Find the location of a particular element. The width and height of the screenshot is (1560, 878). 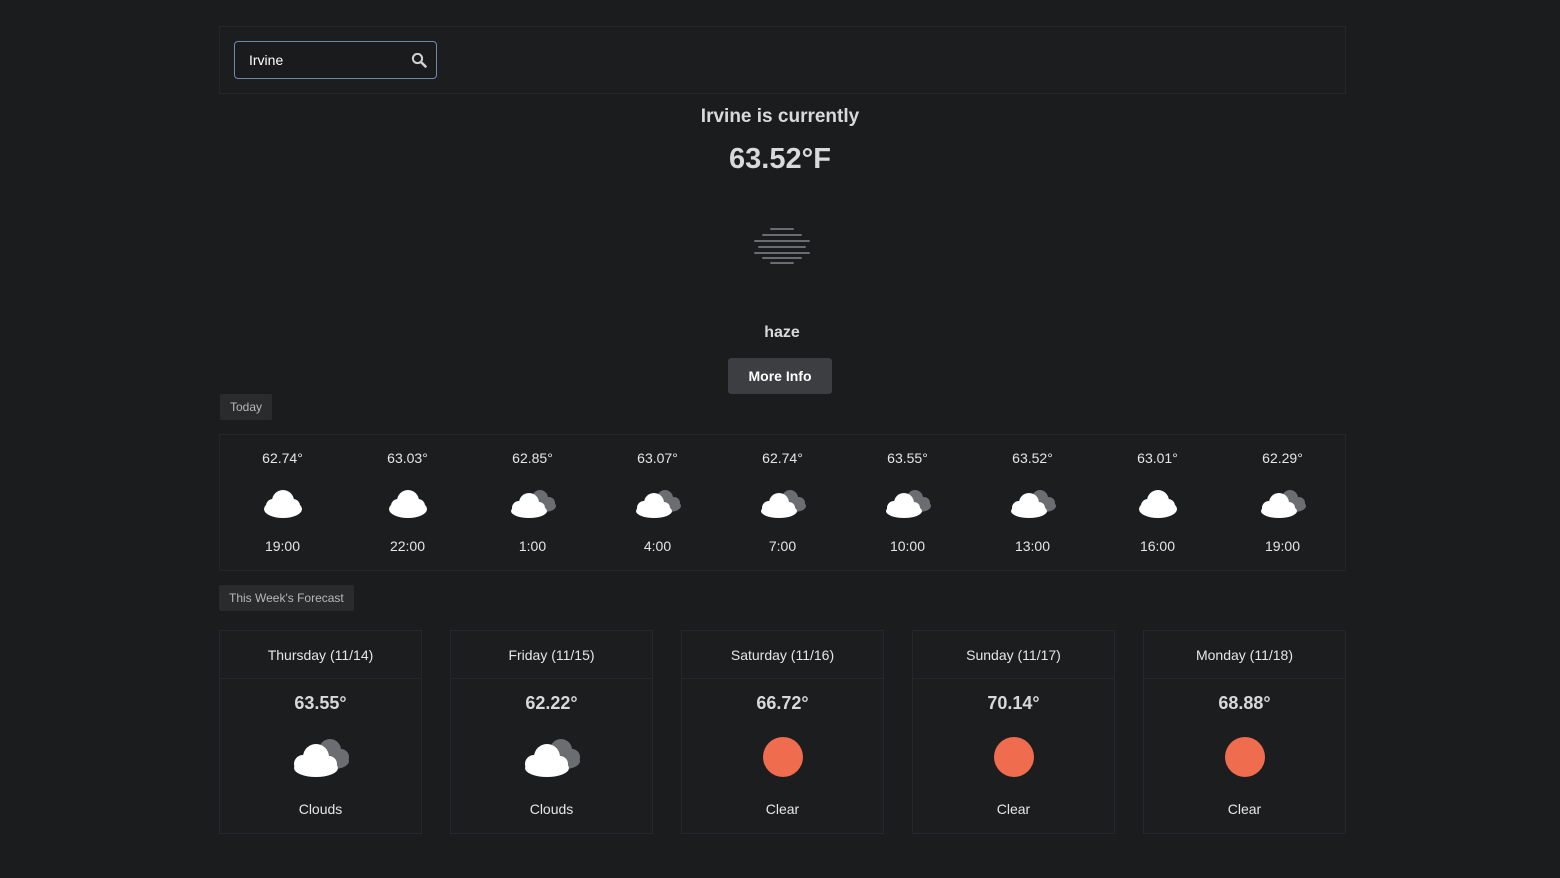

hourly-item: 62.74° 7:00 is located at coordinates (782, 502).